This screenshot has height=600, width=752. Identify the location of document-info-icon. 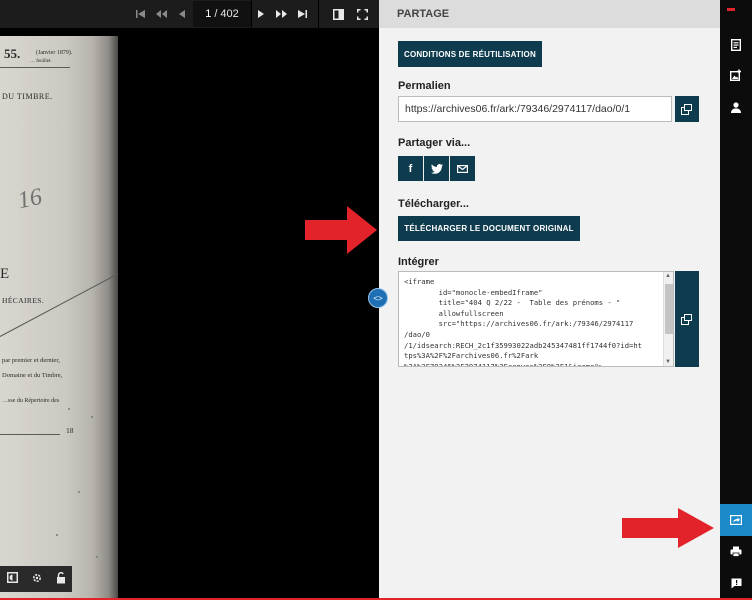
(736, 45).